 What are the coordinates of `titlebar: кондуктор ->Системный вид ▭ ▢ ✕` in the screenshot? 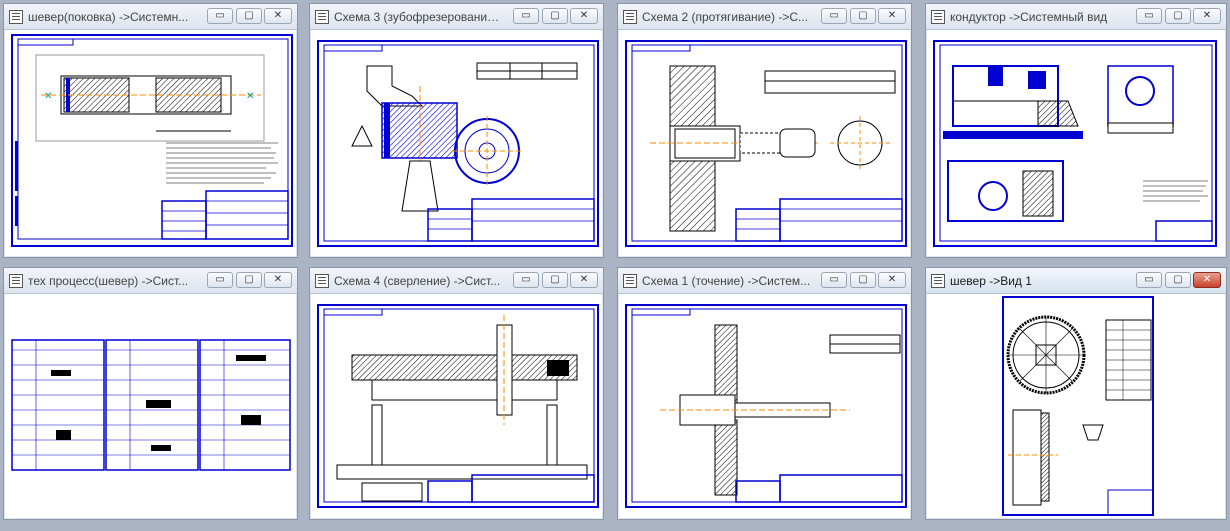 It's located at (1076, 17).